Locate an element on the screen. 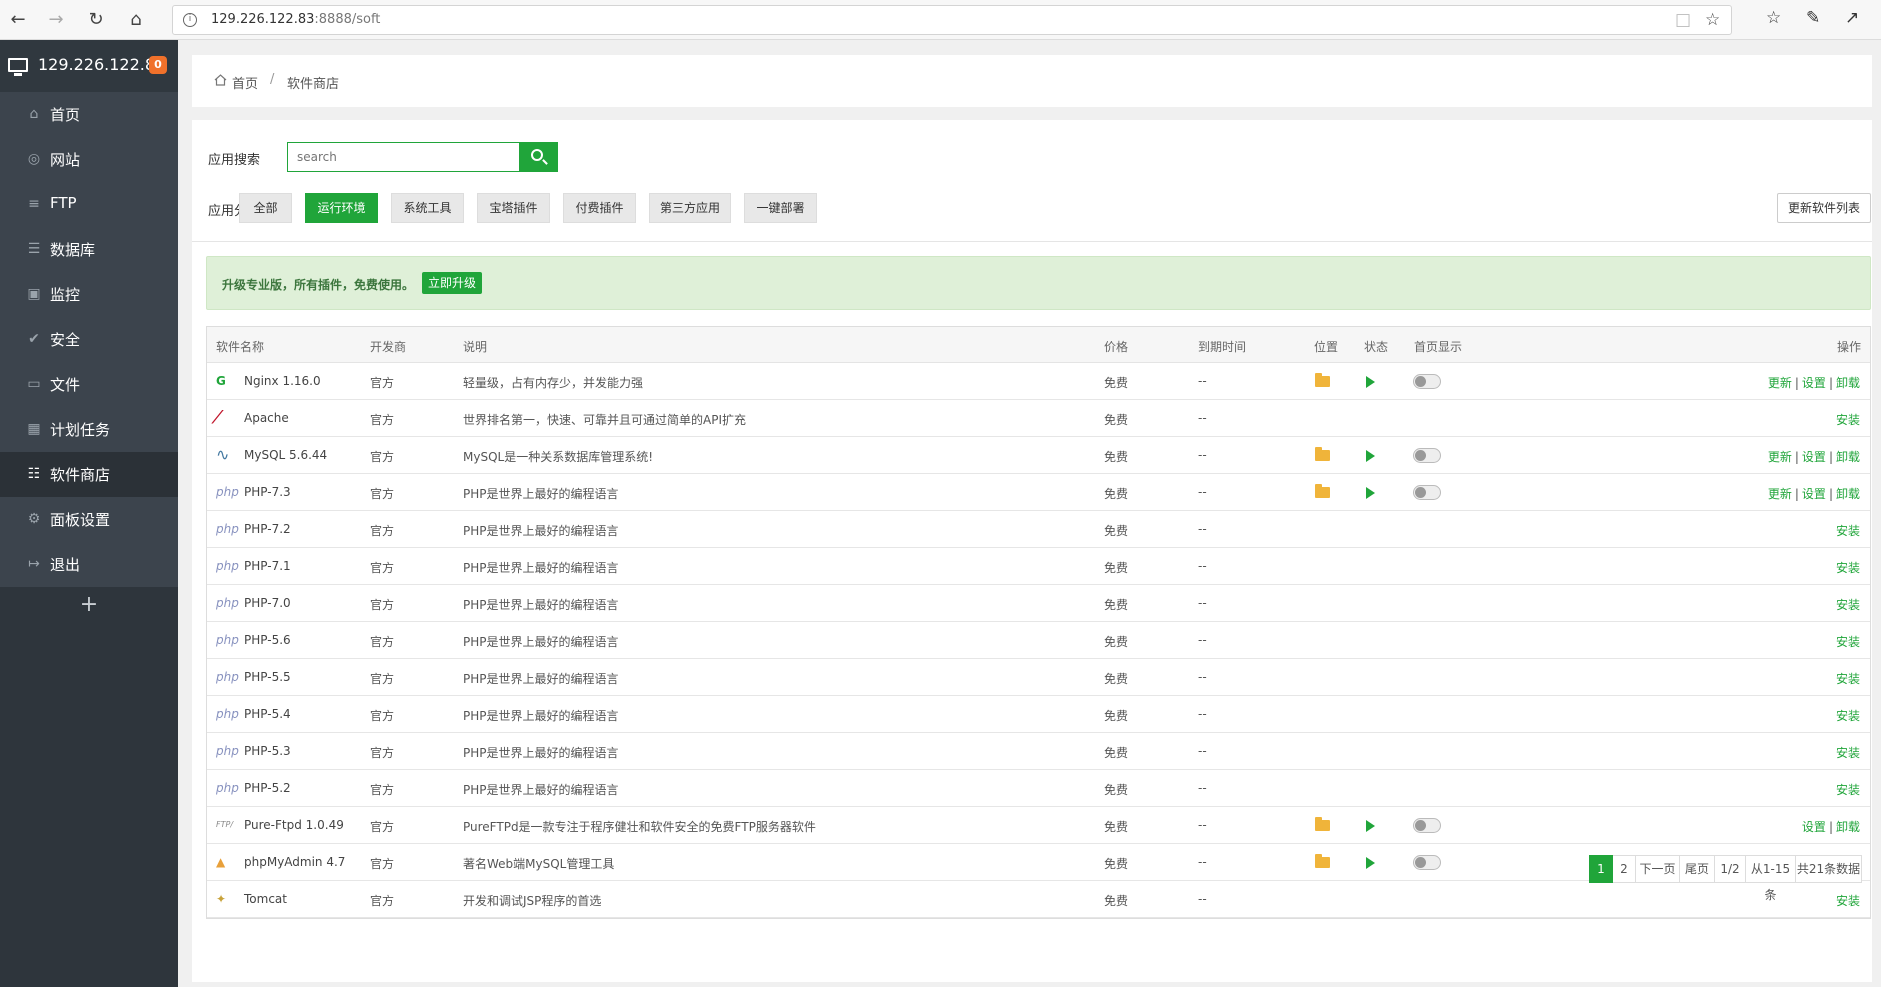  upgrade-button: 立即升级 is located at coordinates (452, 283).